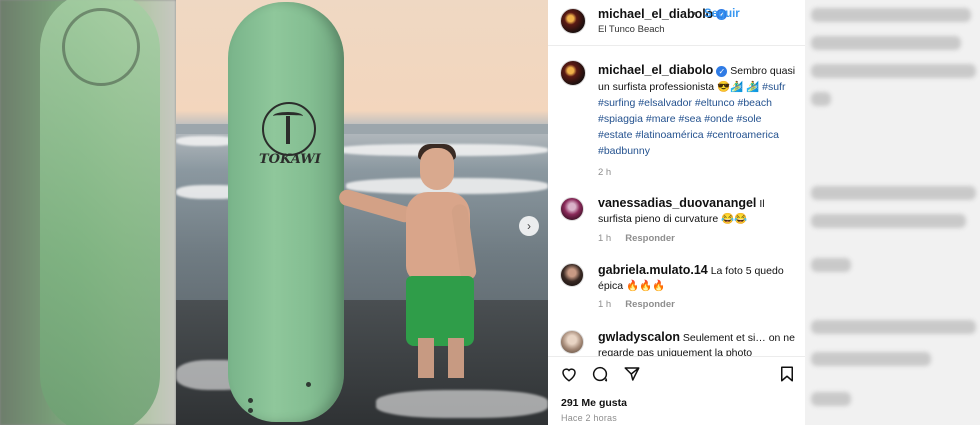 The width and height of the screenshot is (980, 425). Describe the element at coordinates (639, 337) in the screenshot. I see `commenter-username: gwladyscalon` at that location.